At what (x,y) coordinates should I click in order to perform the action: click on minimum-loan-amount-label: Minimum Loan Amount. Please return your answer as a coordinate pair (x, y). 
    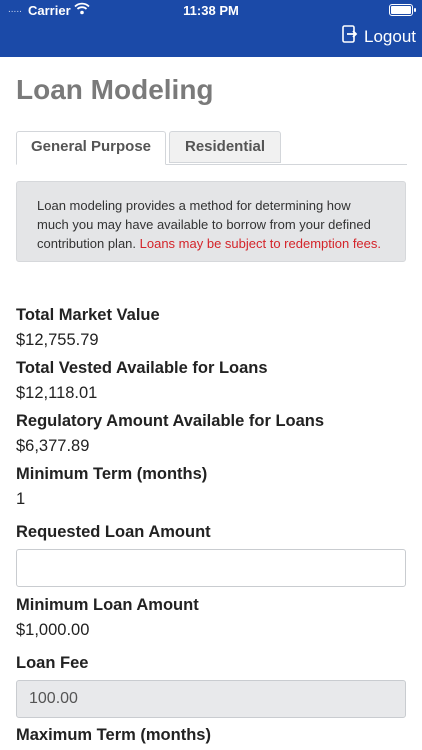
    Looking at the image, I should click on (107, 605).